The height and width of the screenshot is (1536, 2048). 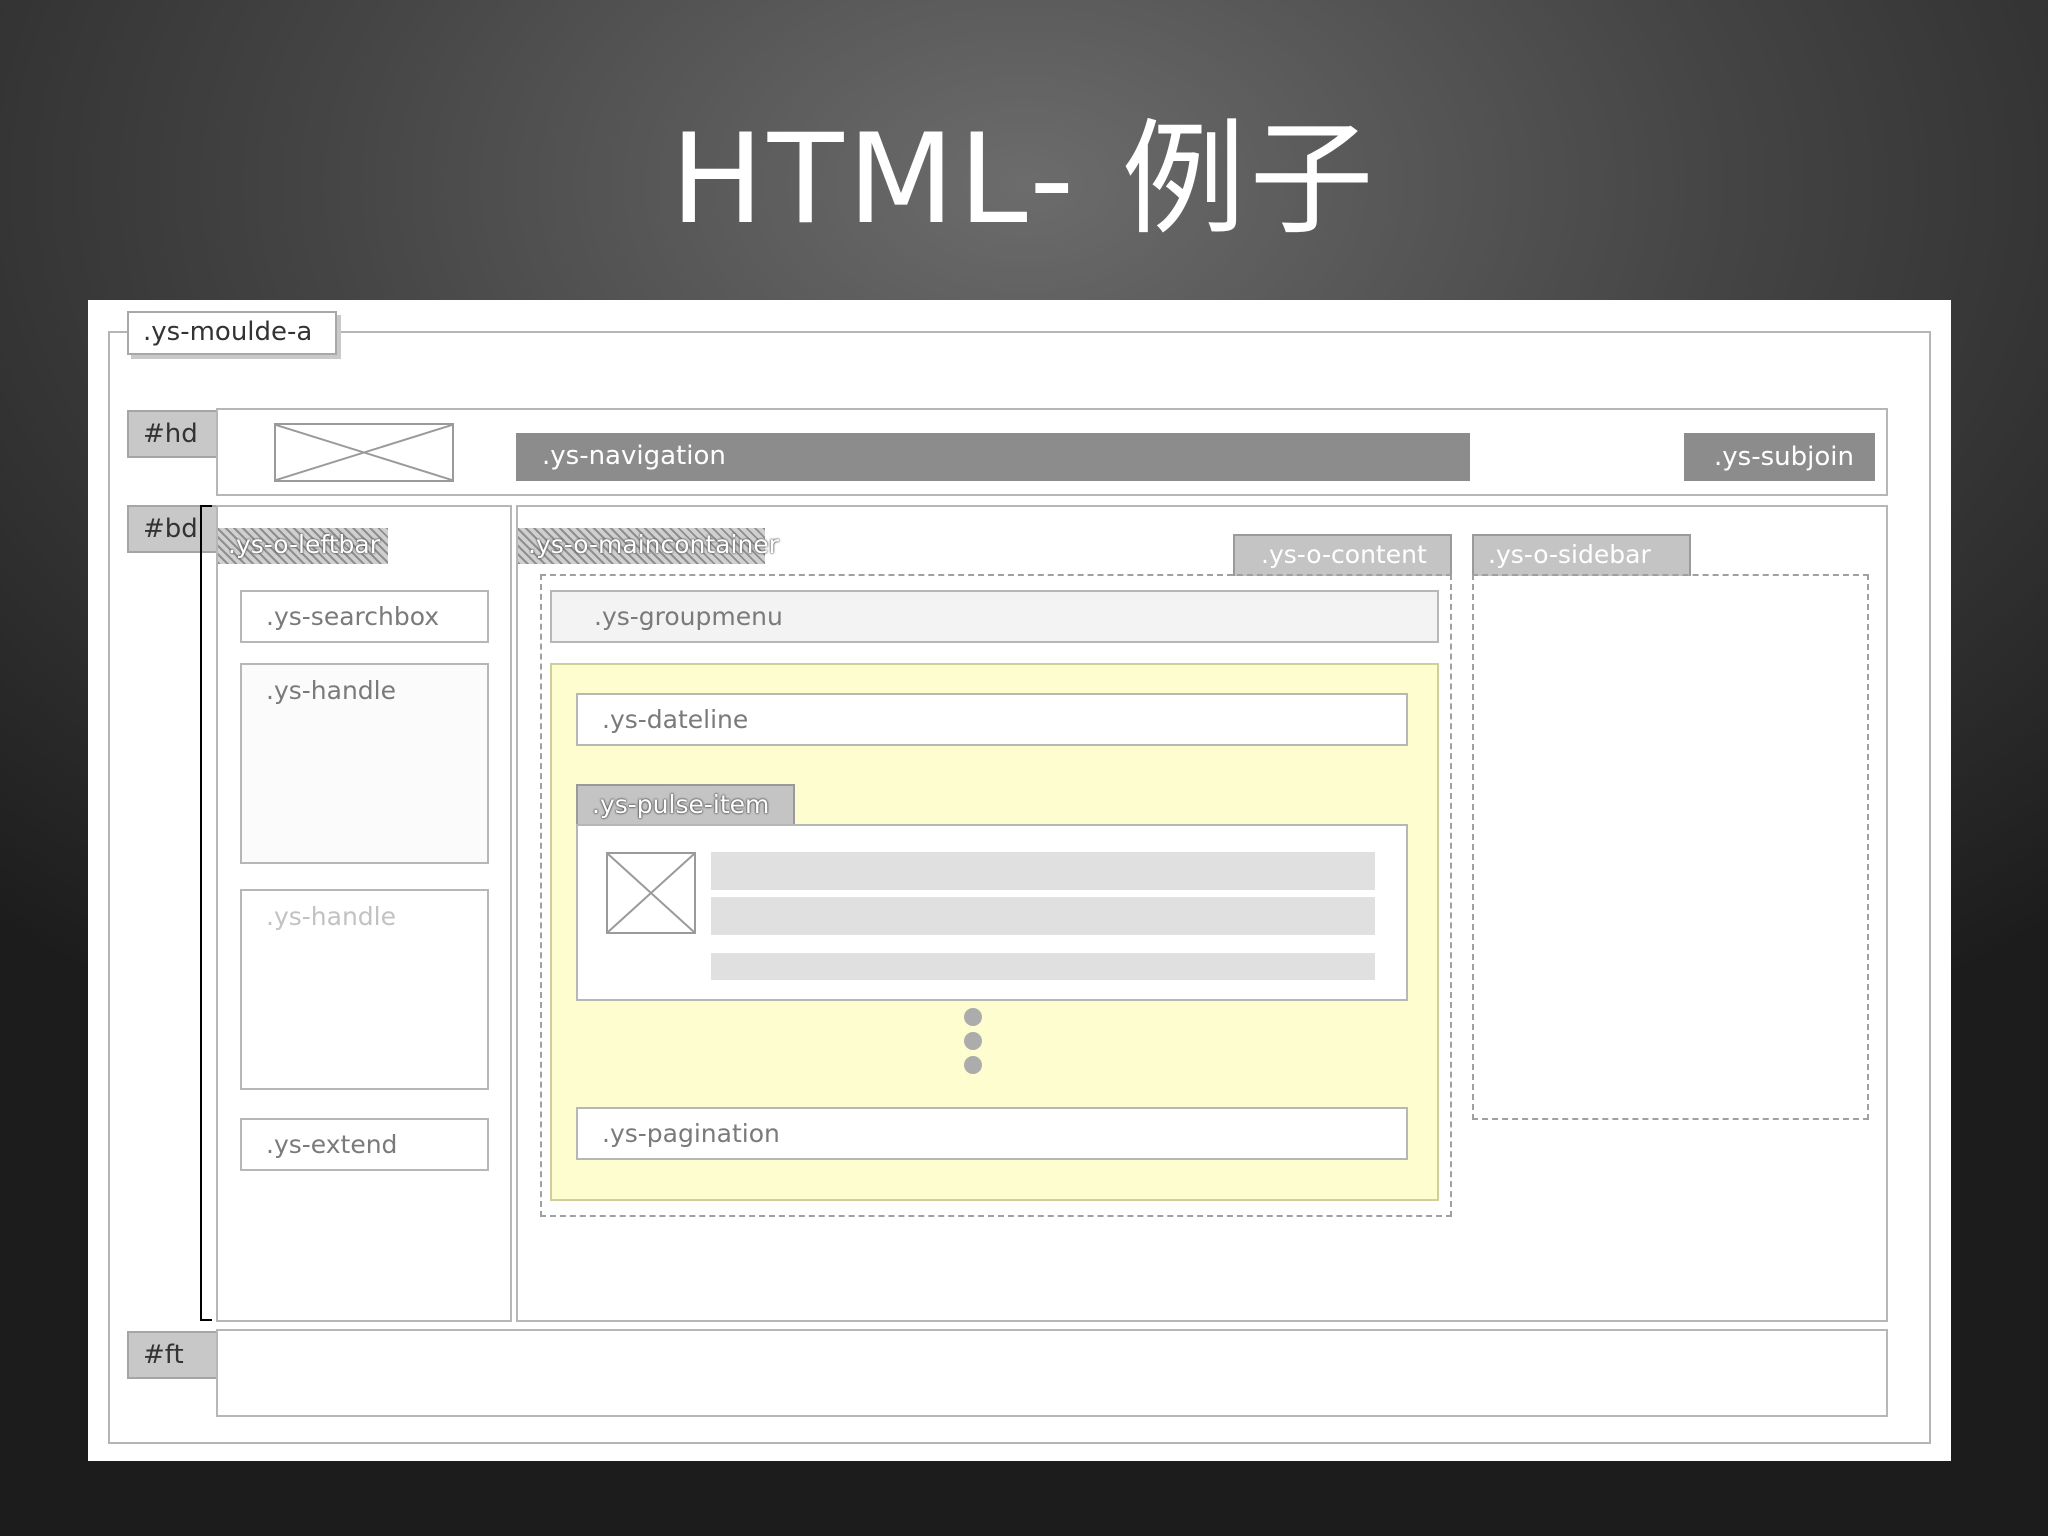 I want to click on sidebar-tab: .ys-o-sidebar, so click(x=1581, y=555).